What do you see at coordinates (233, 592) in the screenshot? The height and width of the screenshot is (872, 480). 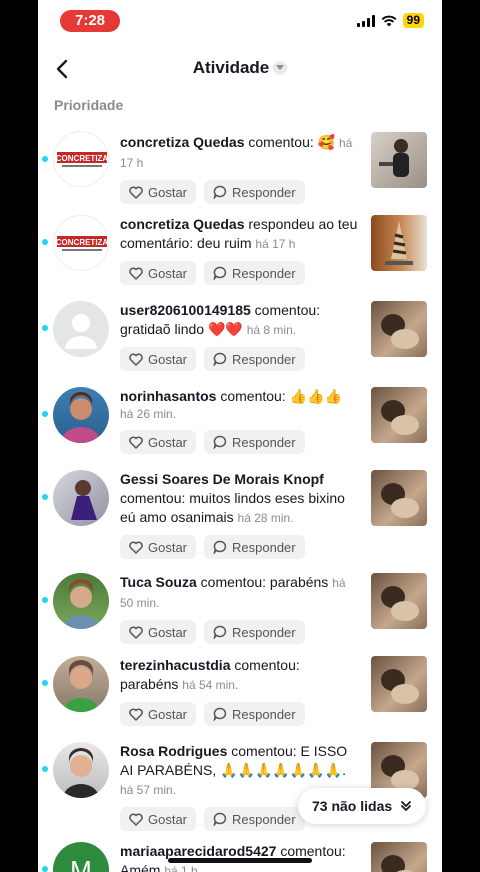 I see `notification-text: Tuca Souza comentou: parabéns há 50 min.` at bounding box center [233, 592].